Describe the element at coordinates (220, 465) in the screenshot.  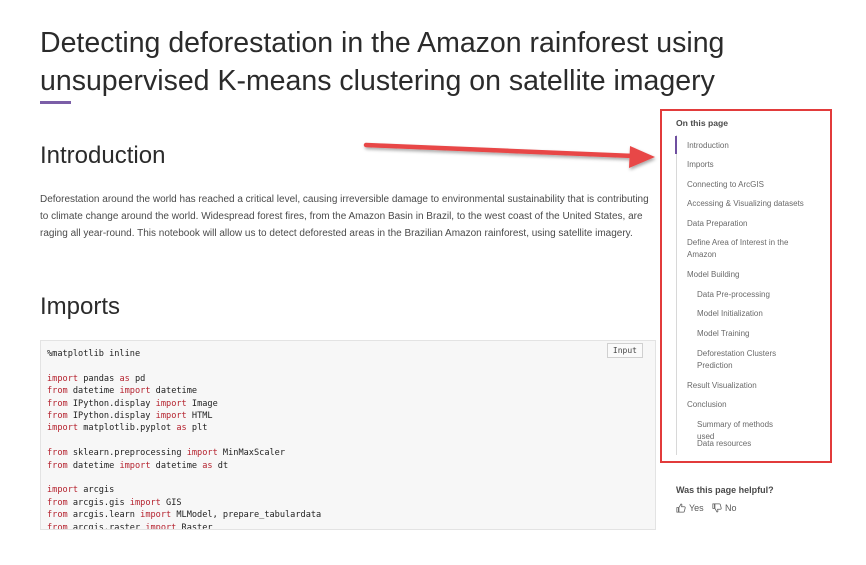
I see `code-text: dt` at that location.